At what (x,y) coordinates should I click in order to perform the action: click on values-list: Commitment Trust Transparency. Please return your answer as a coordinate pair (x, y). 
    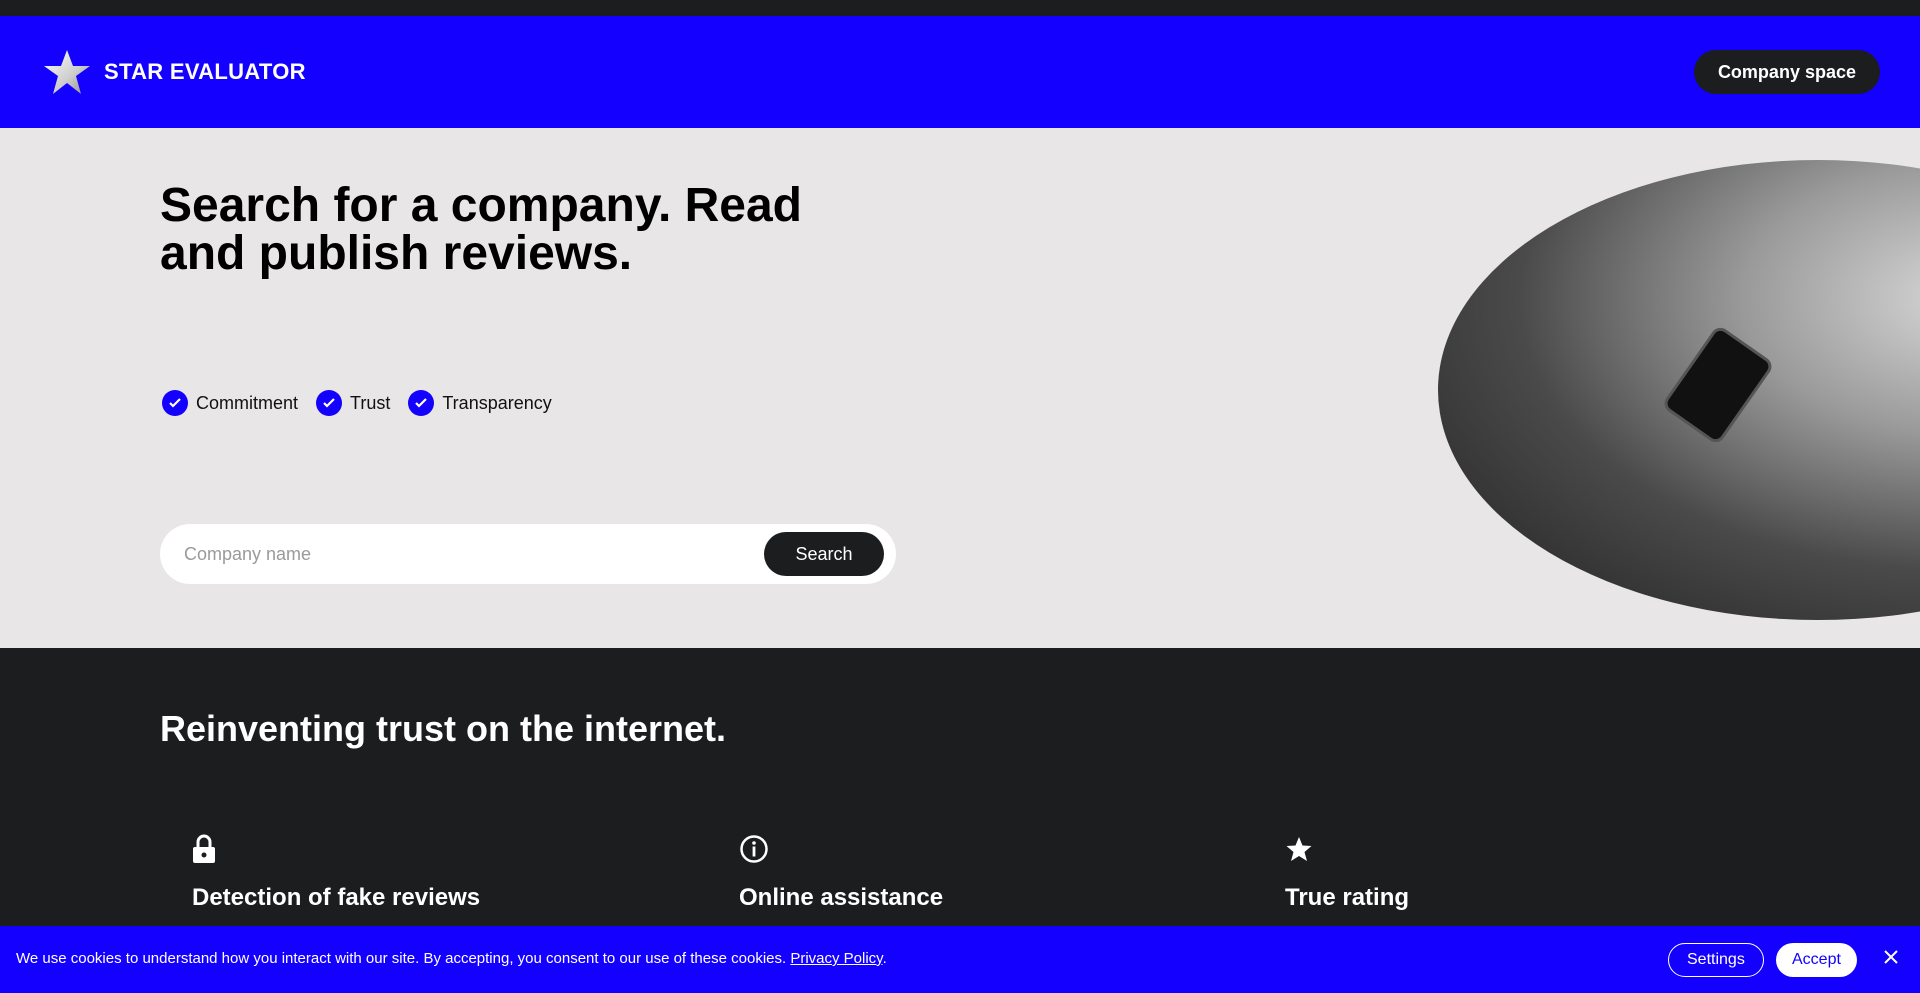
    Looking at the image, I should click on (357, 403).